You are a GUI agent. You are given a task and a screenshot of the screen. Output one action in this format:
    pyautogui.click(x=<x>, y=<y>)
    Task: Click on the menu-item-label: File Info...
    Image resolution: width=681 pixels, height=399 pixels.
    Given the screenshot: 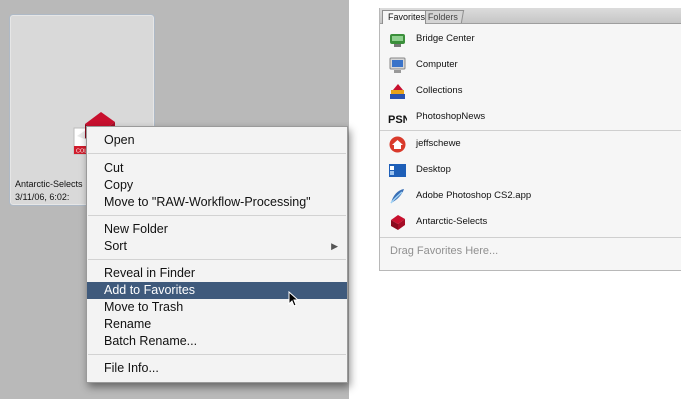 What is the action you would take?
    pyautogui.click(x=131, y=368)
    